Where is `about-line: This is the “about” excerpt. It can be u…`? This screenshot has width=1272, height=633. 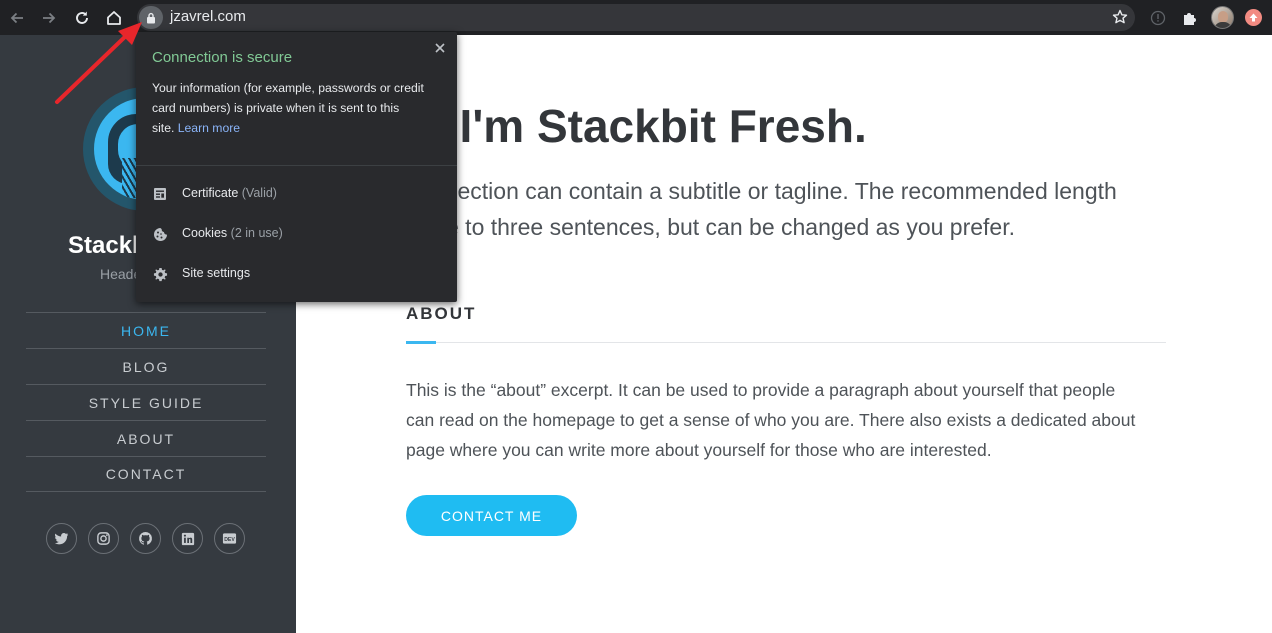 about-line: This is the “about” excerpt. It can be u… is located at coordinates (761, 390).